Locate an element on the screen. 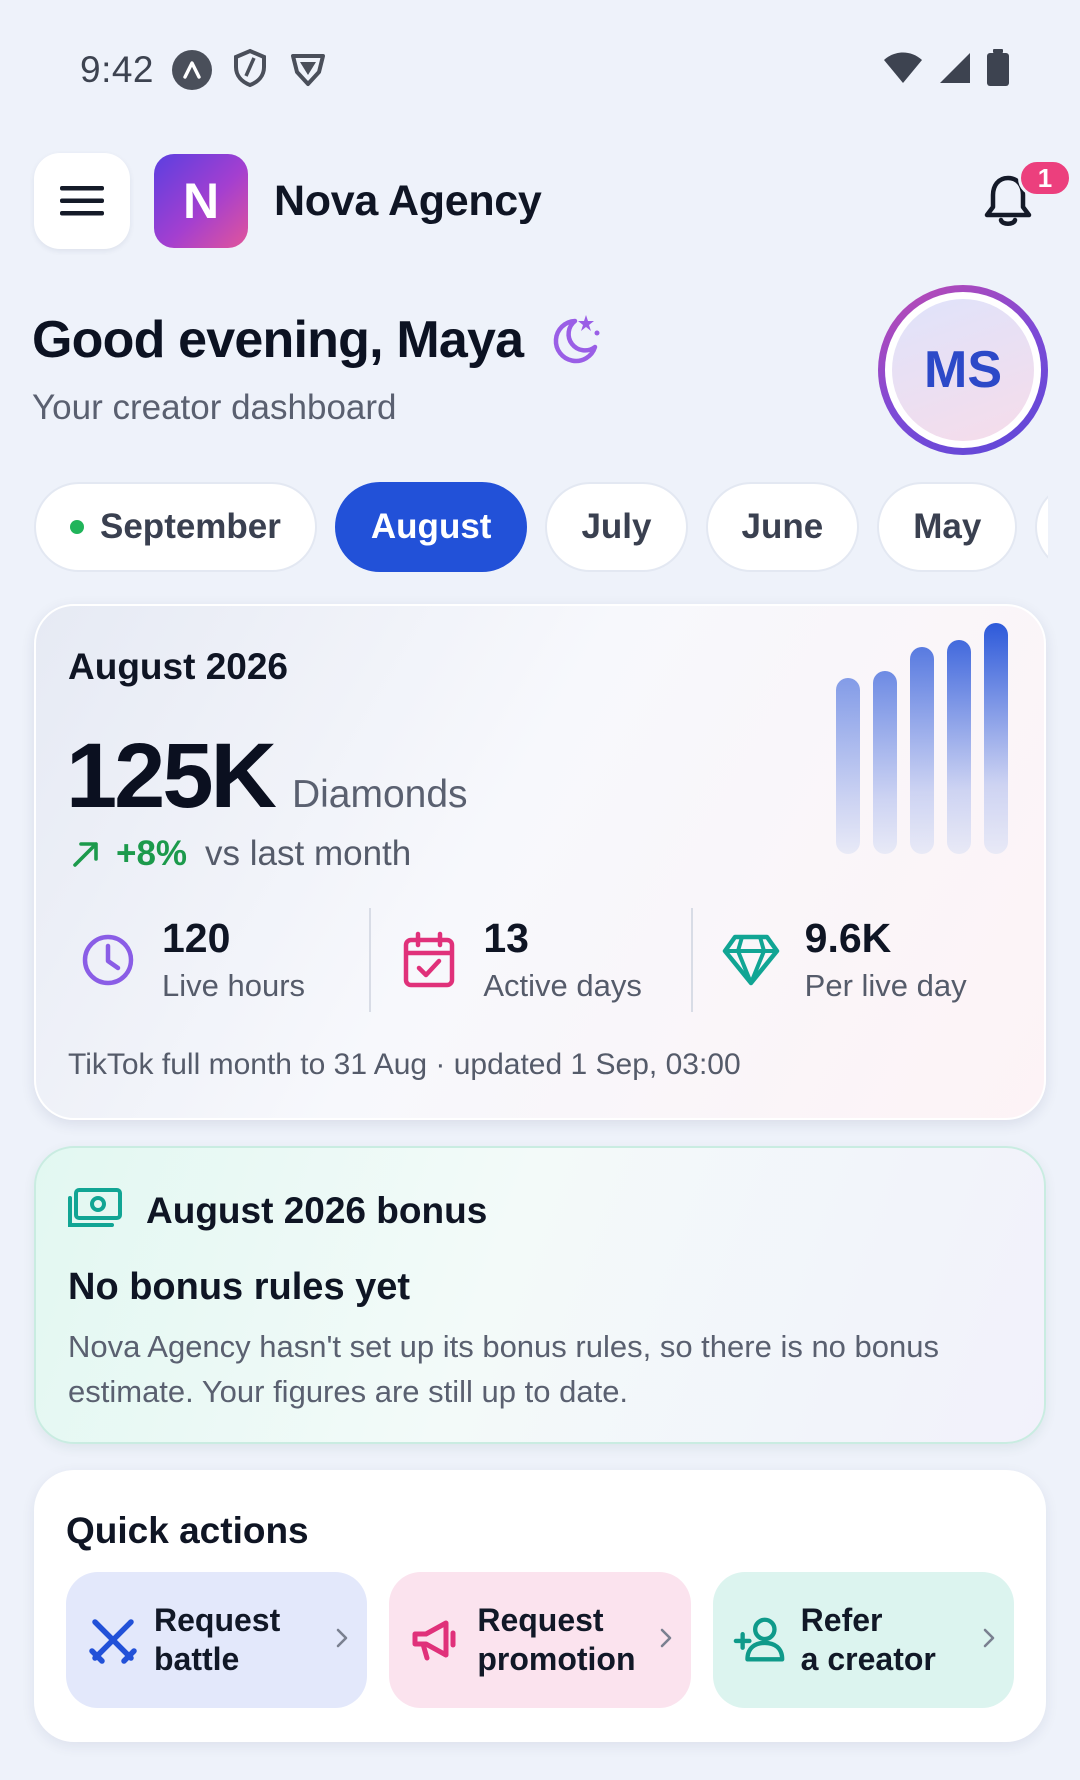  wifi-icon is located at coordinates (903, 70).